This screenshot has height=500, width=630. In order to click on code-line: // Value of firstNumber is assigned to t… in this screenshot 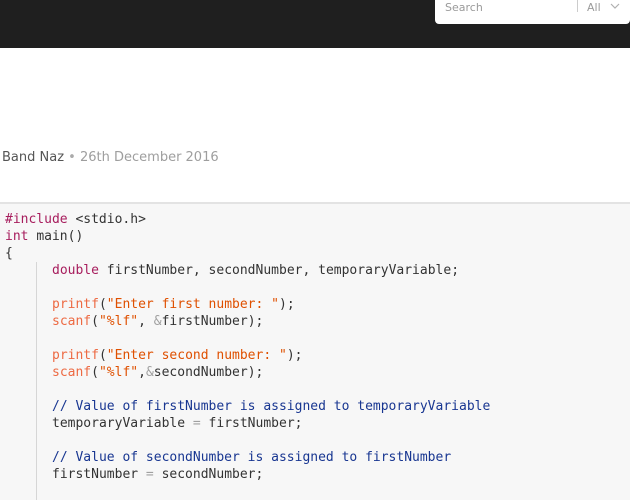, I will do `click(247, 406)`.